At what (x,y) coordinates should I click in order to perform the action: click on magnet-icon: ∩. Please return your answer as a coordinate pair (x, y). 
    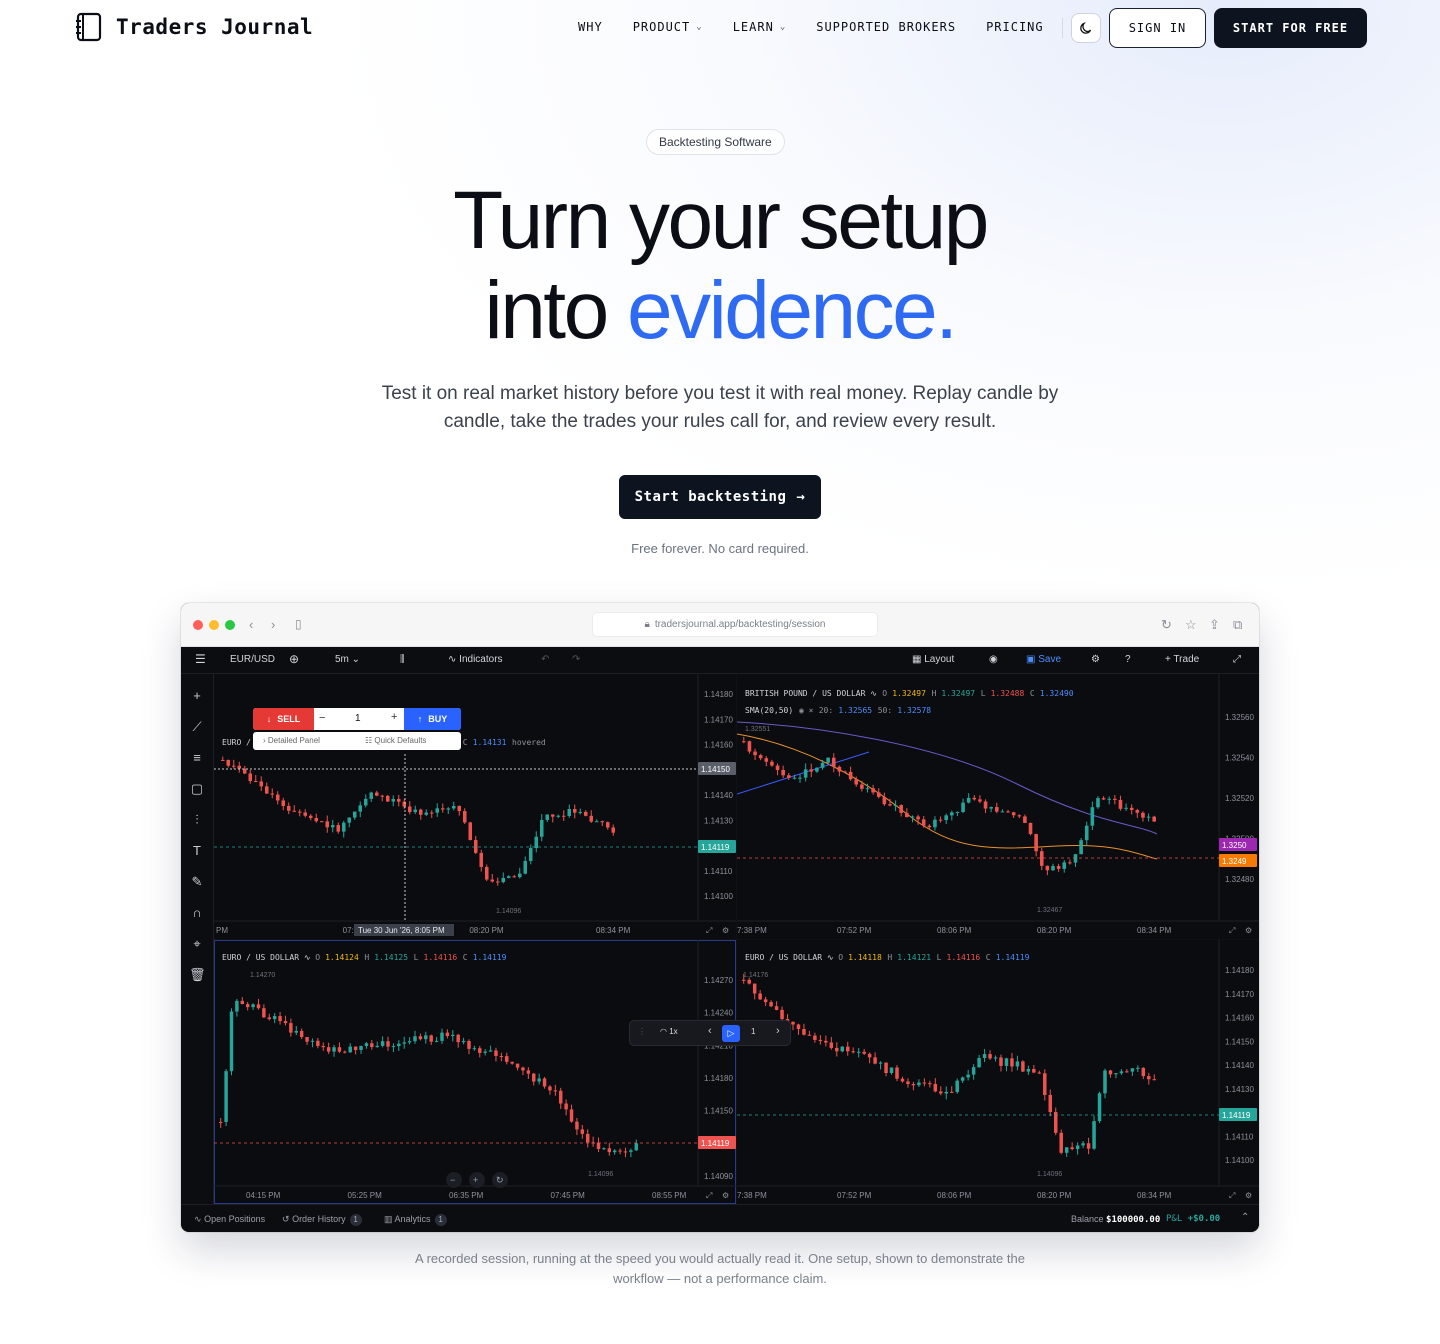
    Looking at the image, I should click on (197, 913).